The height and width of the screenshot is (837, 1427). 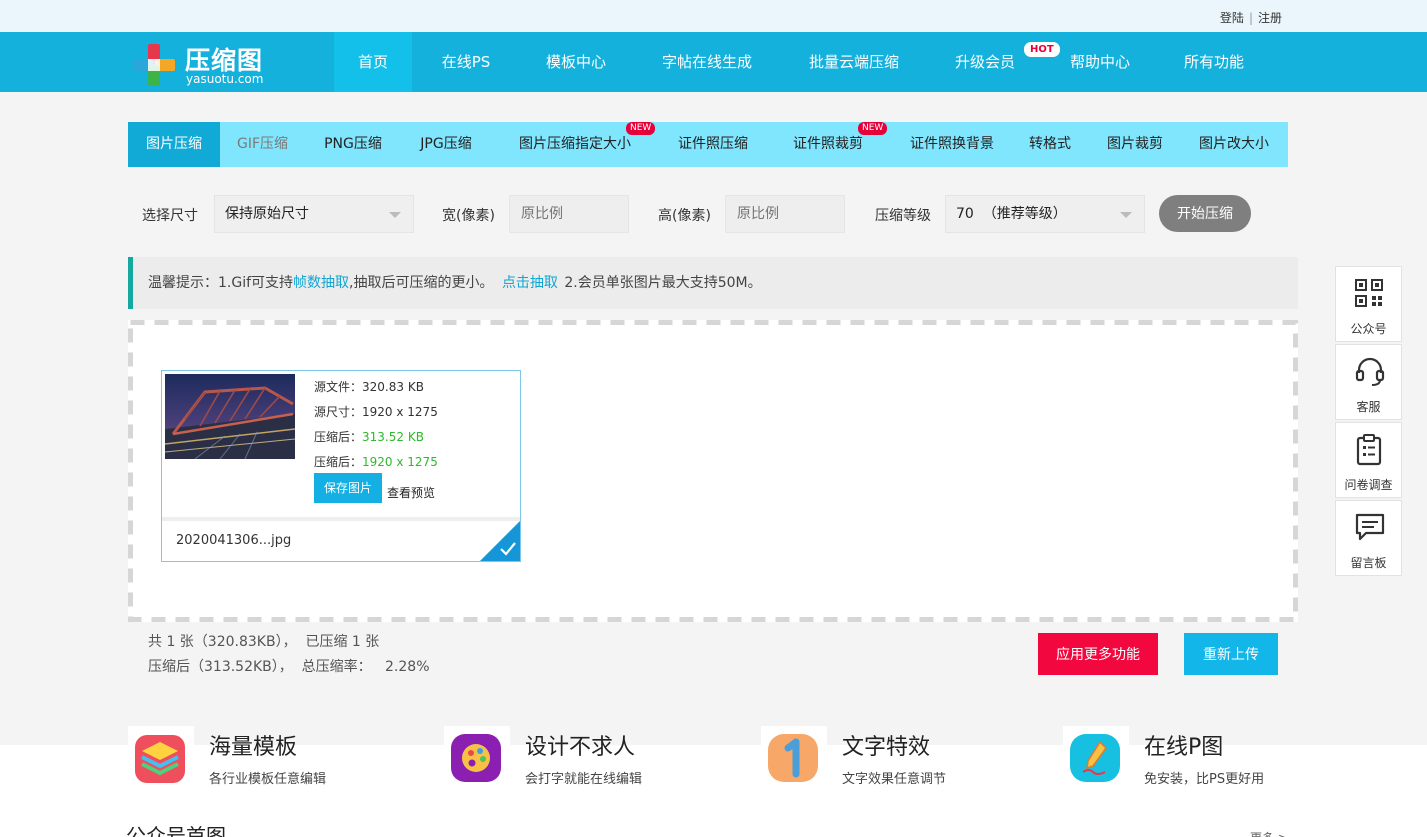 What do you see at coordinates (894, 779) in the screenshot?
I see `feature-desc-text-effects: 文字效果任意调节` at bounding box center [894, 779].